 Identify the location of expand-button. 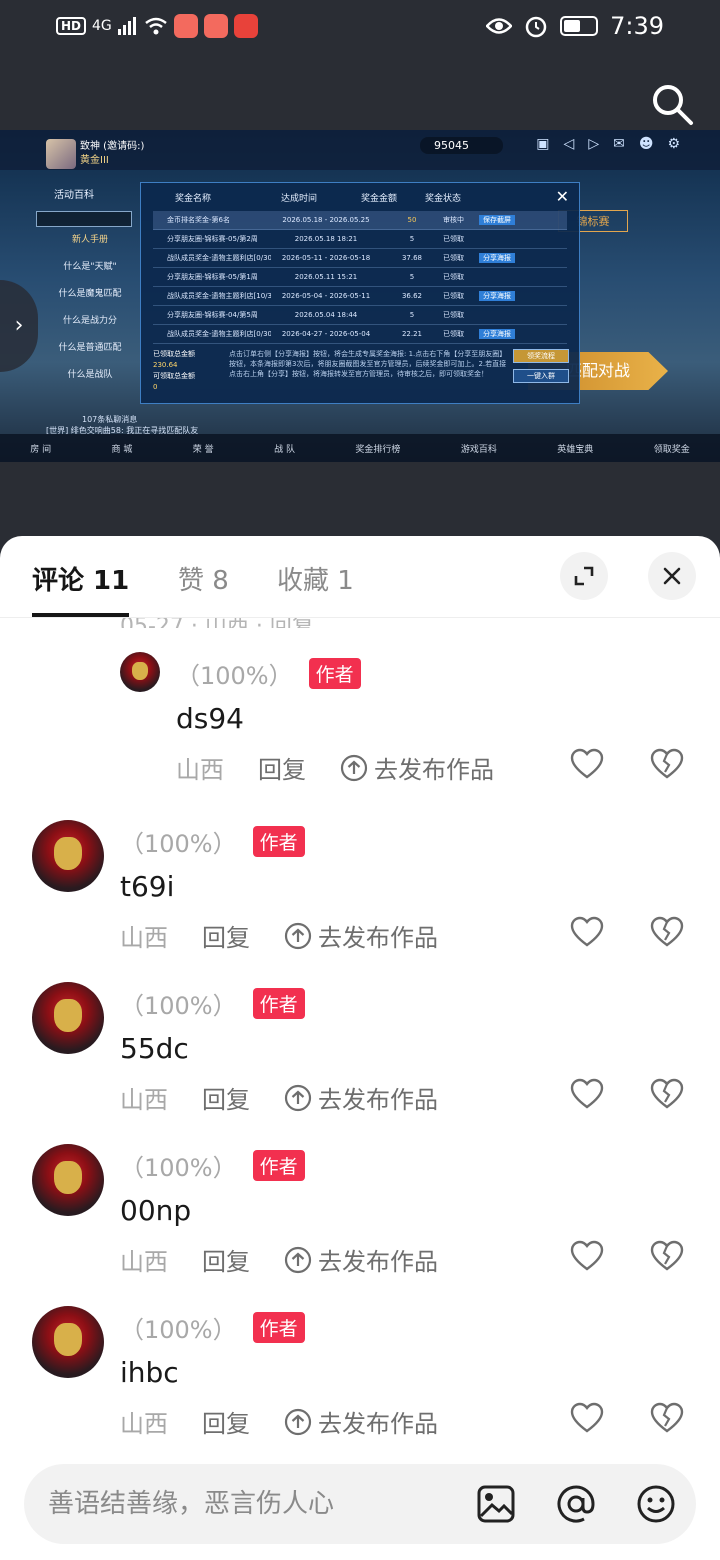
(584, 576).